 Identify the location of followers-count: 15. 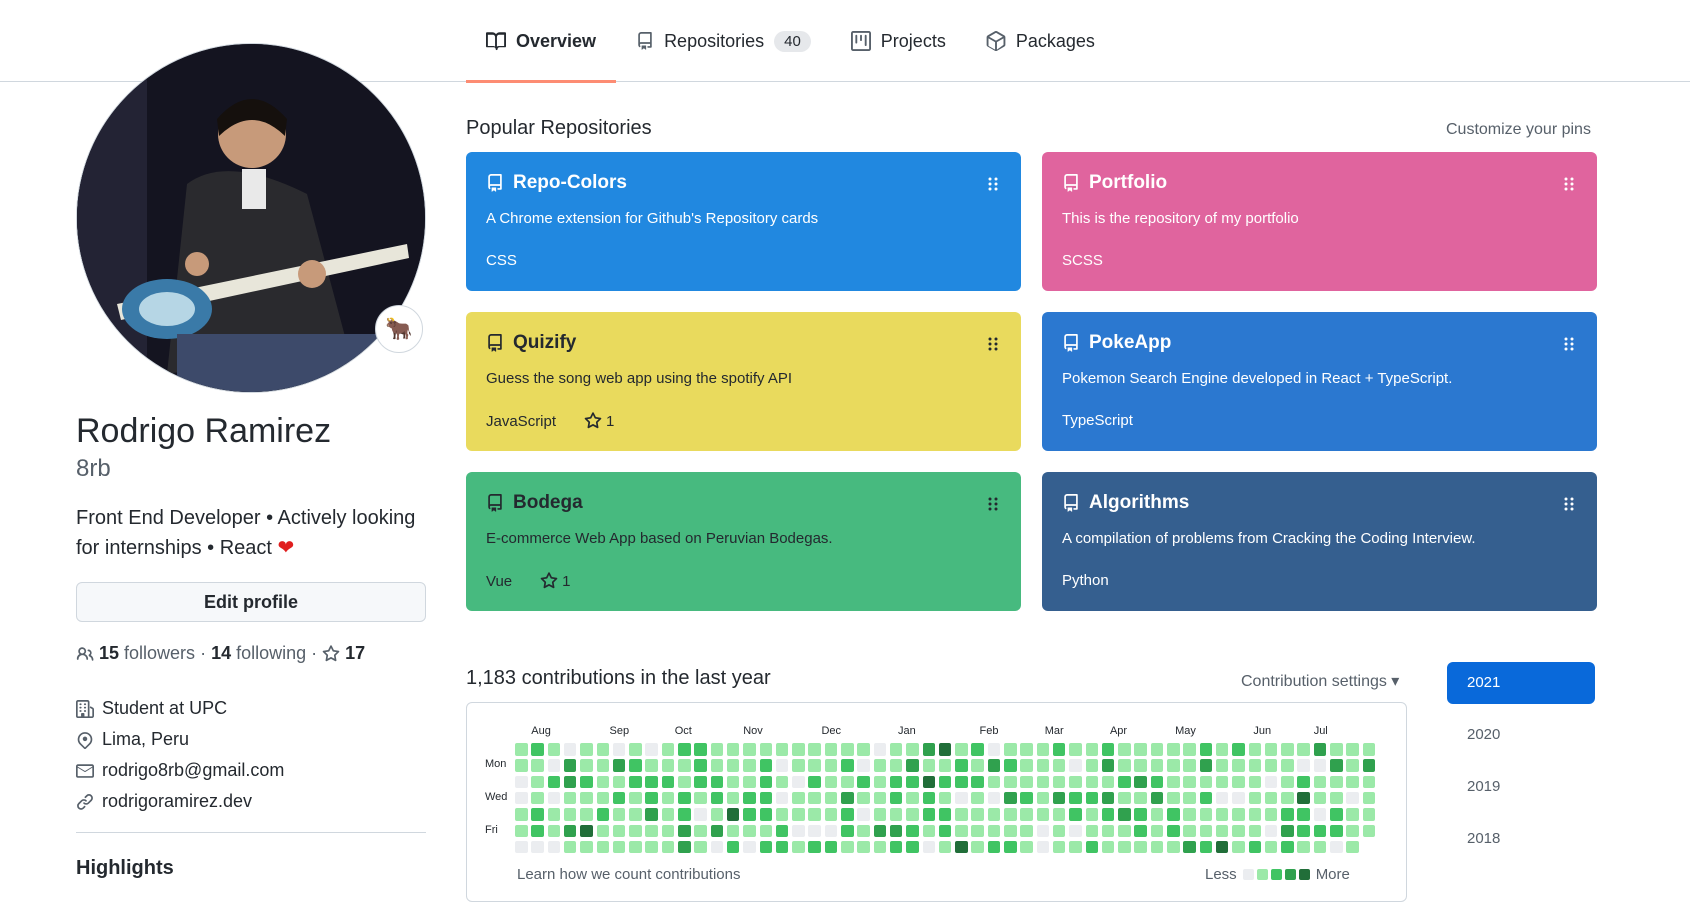
(109, 653).